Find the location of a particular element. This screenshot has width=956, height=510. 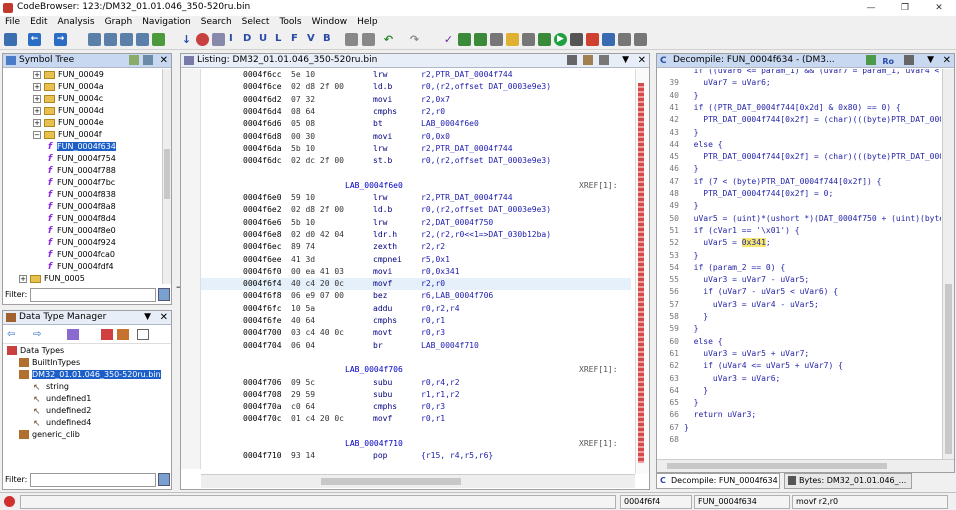

listing-row: 0004f700 03 c4 40 0c movt r0,r3 is located at coordinates (416, 333).